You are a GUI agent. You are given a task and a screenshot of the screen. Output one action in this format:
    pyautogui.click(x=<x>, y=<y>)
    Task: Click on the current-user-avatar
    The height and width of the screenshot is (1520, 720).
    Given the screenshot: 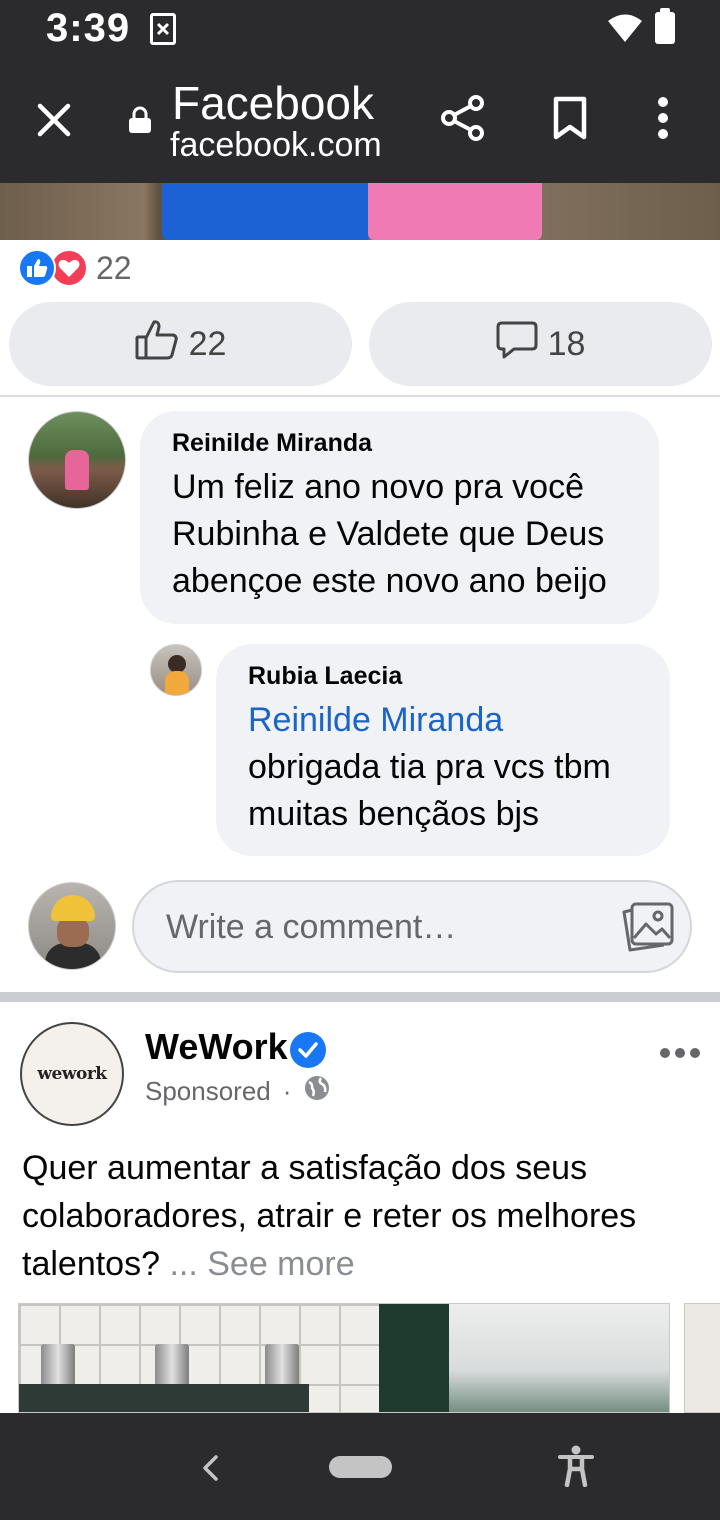 What is the action you would take?
    pyautogui.click(x=72, y=926)
    